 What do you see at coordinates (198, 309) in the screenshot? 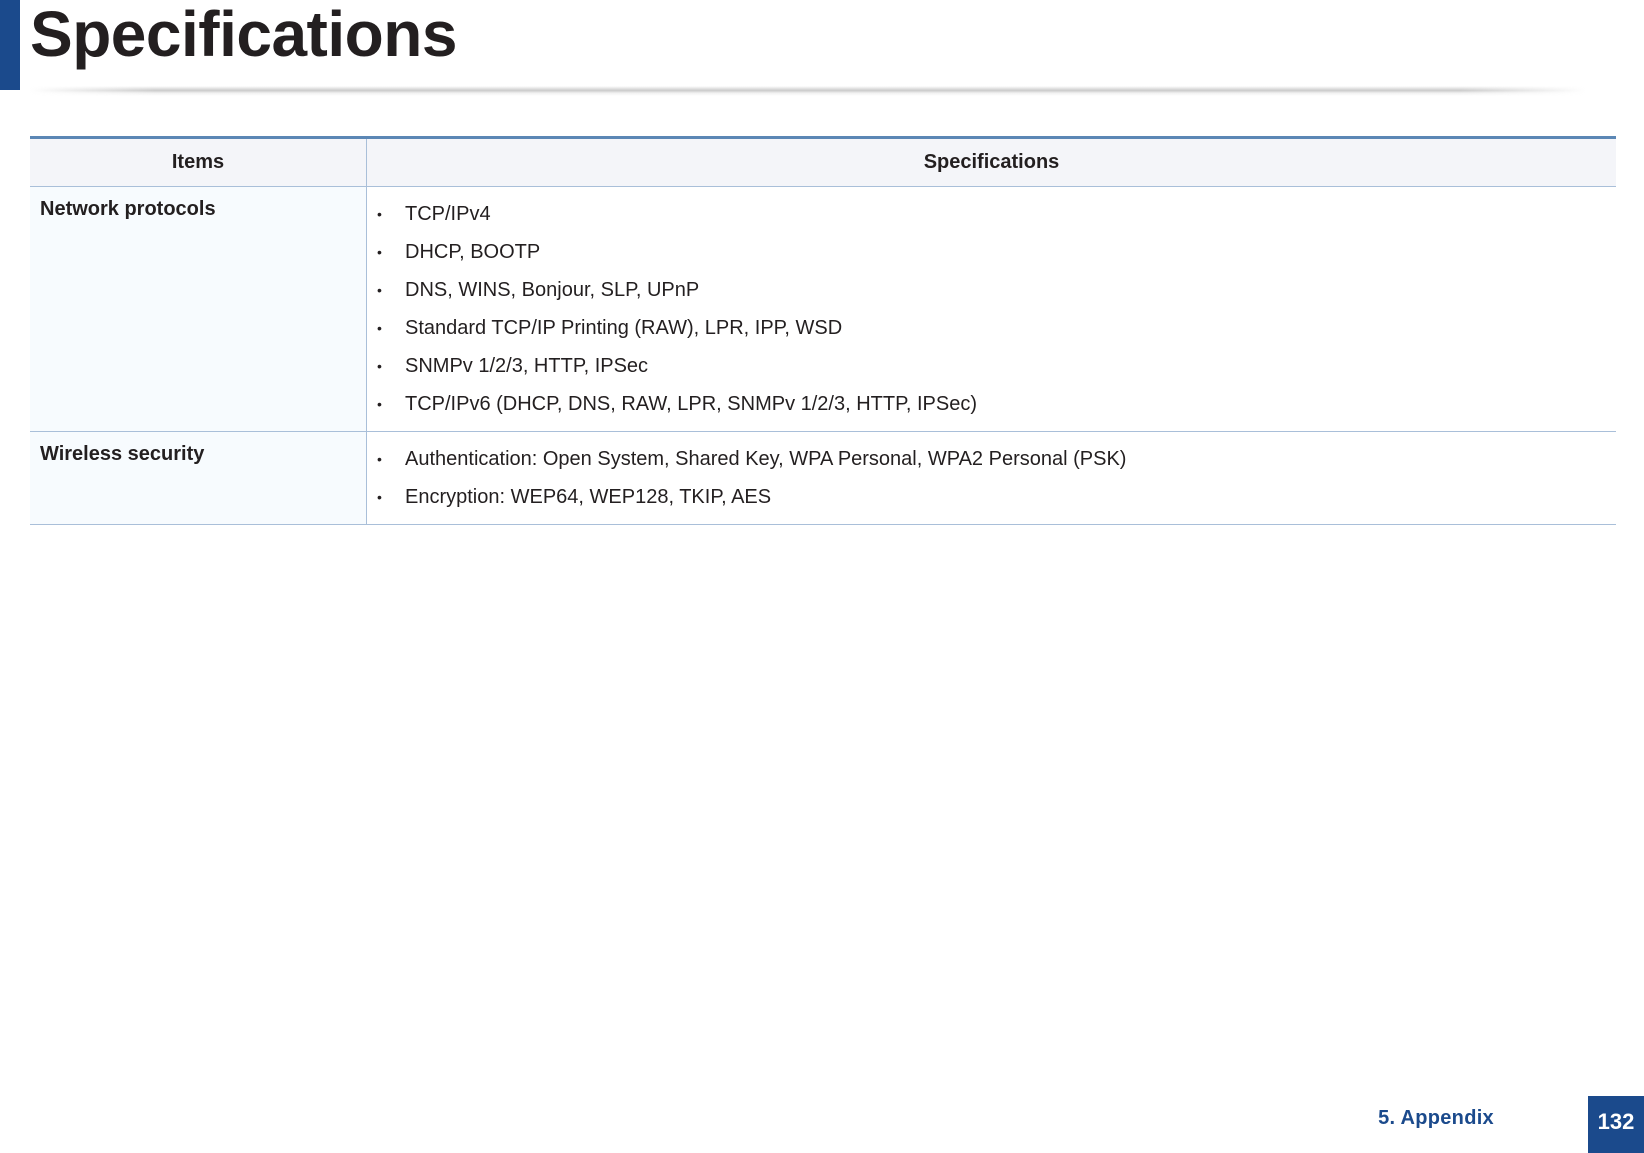
I see `item-cell: Network protocols` at bounding box center [198, 309].